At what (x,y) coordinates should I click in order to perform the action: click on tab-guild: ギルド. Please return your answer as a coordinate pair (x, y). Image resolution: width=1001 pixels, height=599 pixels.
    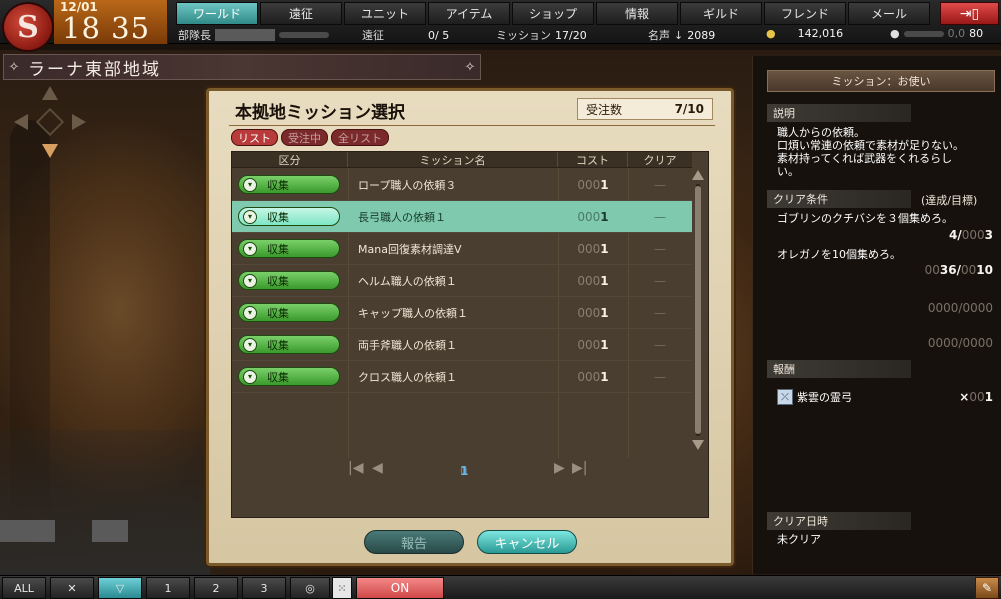
    Looking at the image, I should click on (721, 13).